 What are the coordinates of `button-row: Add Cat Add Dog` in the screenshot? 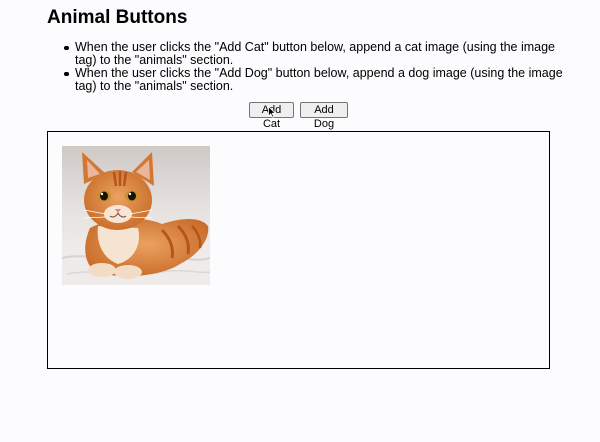 It's located at (300, 116).